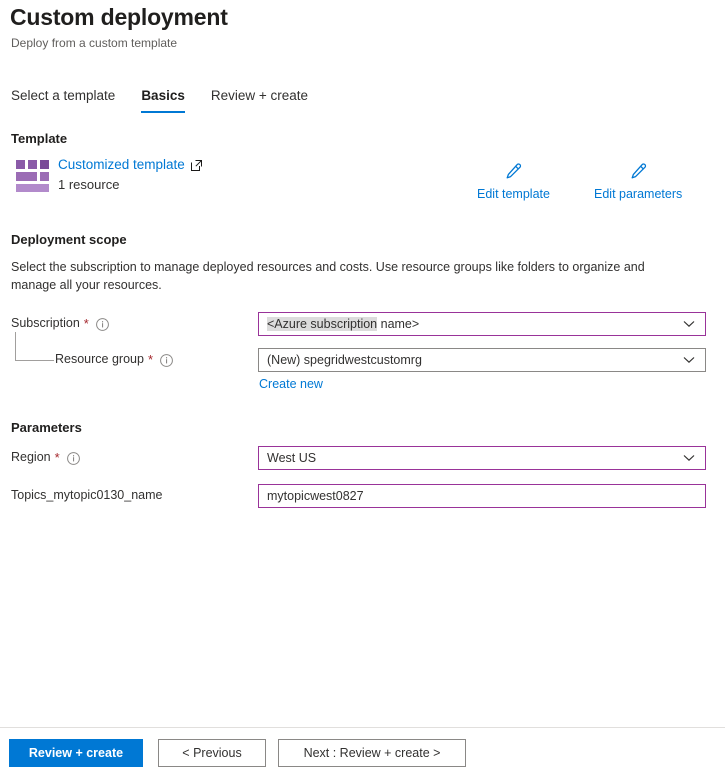  I want to click on external-link-icon, so click(196, 165).